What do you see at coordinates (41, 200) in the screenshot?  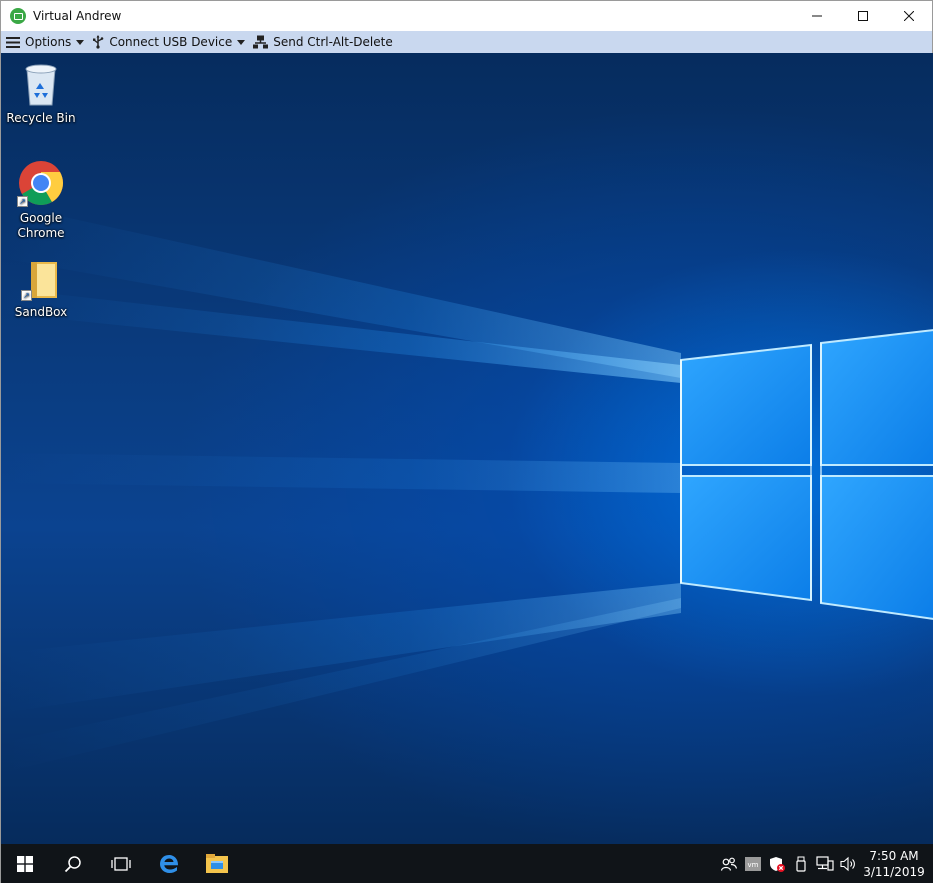 I see `desktop-icon-google-chrome: ↗ Google Chrome` at bounding box center [41, 200].